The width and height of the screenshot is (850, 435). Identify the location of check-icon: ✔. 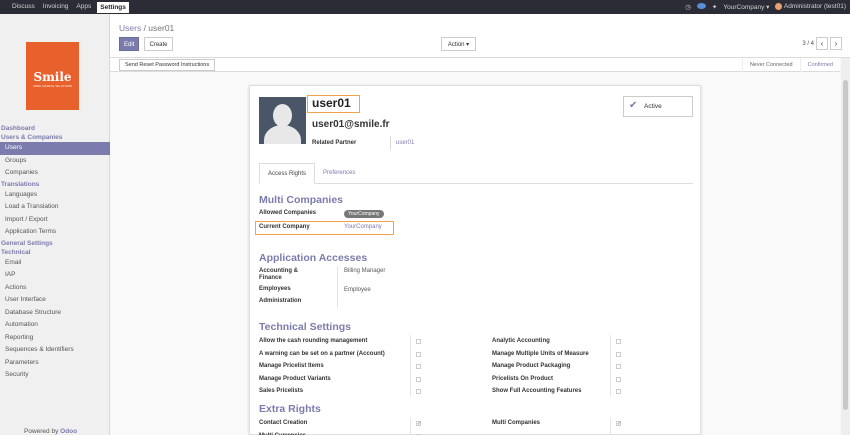
(633, 105).